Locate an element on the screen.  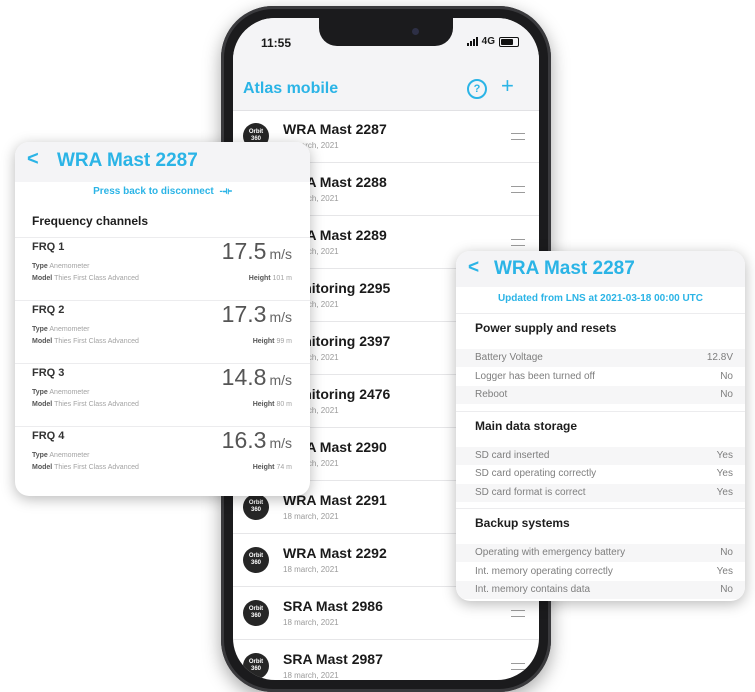
frequency-card-header: < WRA Mast 2287 is located at coordinates (162, 162).